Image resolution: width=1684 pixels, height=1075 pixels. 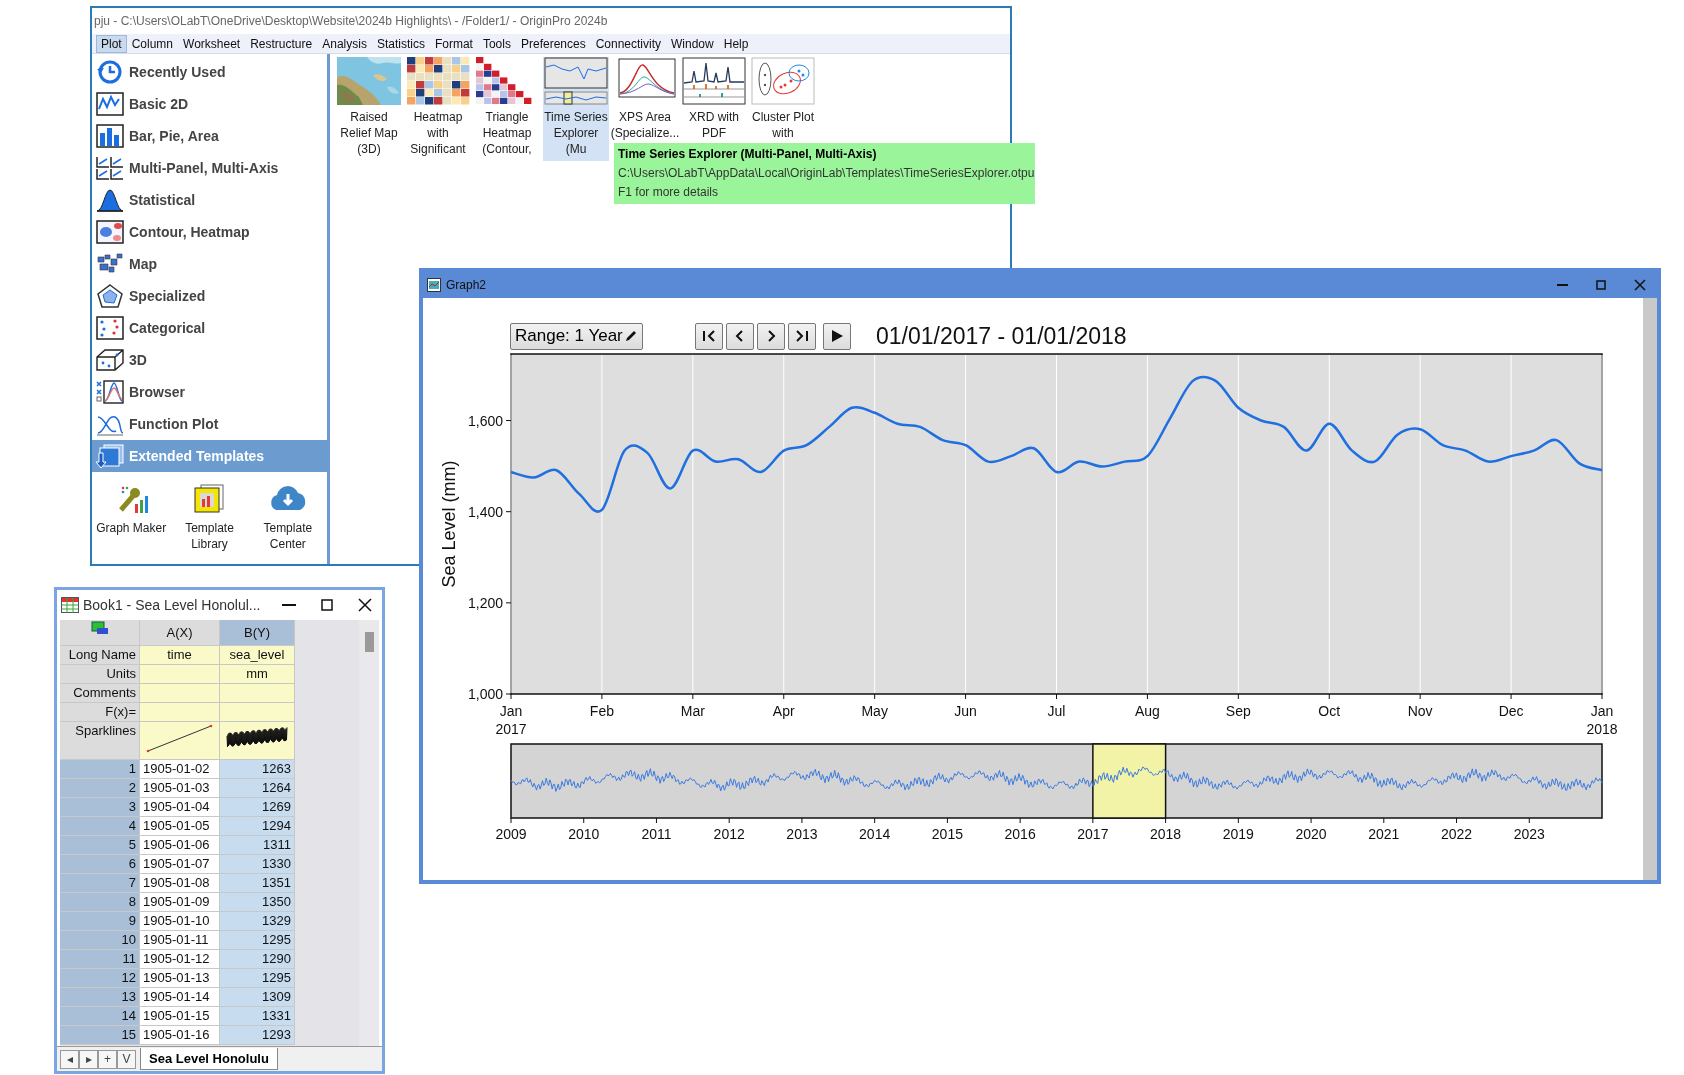 I want to click on table-cell: 1905-01-08, so click(x=180, y=883).